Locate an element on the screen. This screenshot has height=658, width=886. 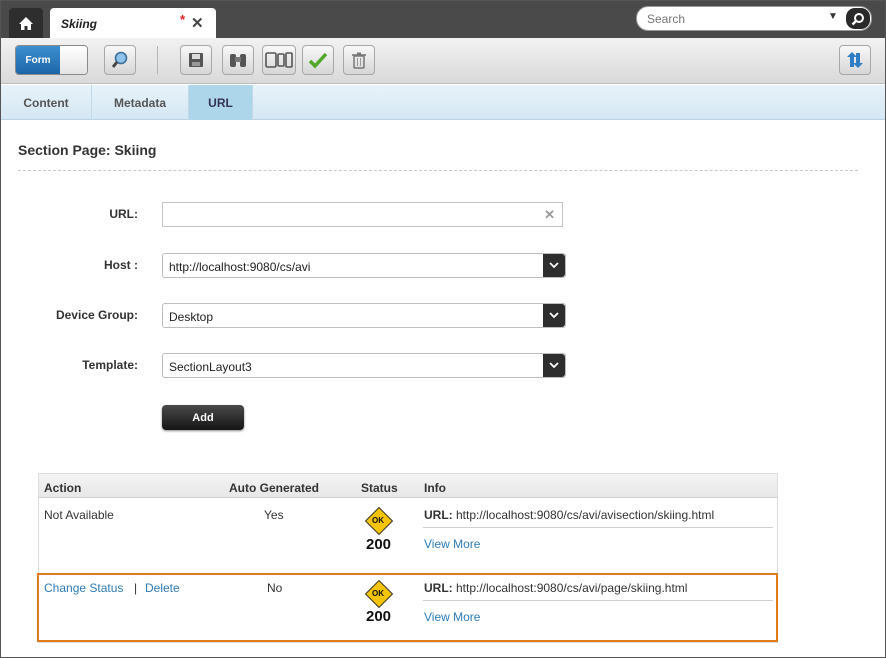
devices-icon is located at coordinates (279, 60).